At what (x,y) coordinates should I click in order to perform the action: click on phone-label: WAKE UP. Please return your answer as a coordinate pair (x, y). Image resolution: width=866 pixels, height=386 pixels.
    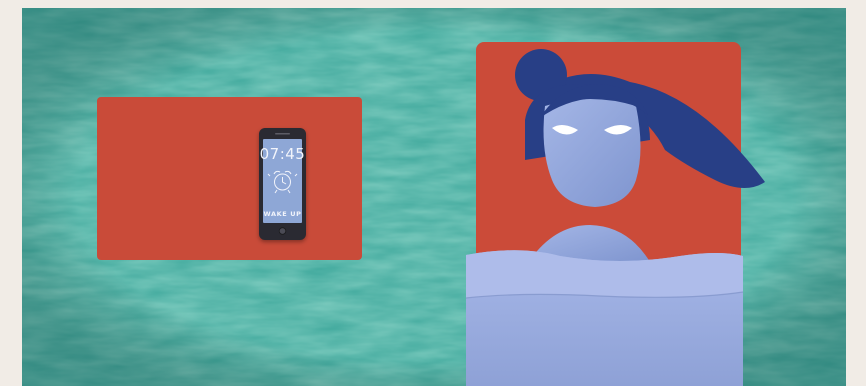
    Looking at the image, I should click on (283, 214).